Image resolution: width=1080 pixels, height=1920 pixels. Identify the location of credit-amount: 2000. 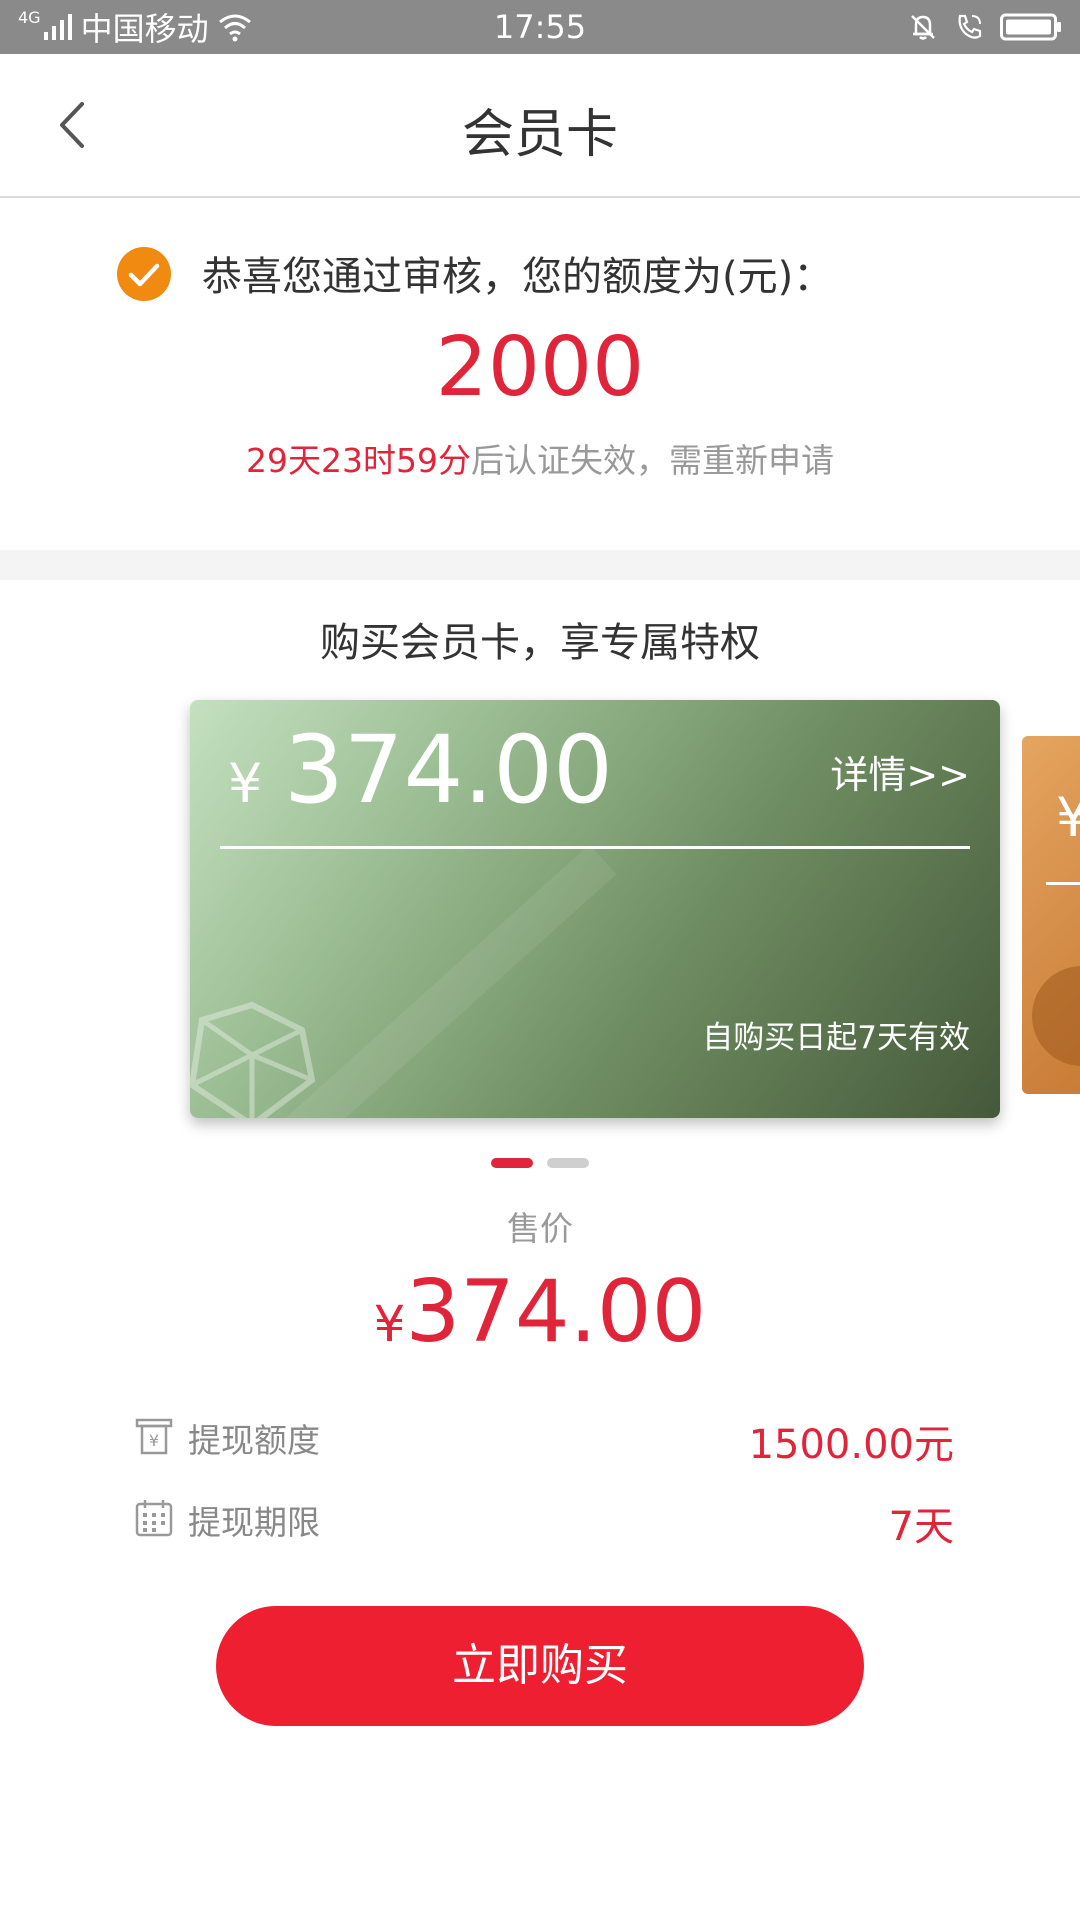
(540, 367).